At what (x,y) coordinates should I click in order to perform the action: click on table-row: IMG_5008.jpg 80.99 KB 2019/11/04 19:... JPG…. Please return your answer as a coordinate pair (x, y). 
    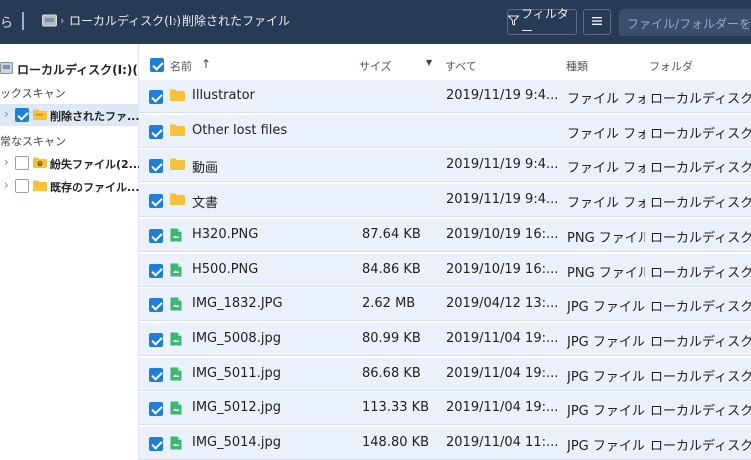
    Looking at the image, I should click on (445, 339).